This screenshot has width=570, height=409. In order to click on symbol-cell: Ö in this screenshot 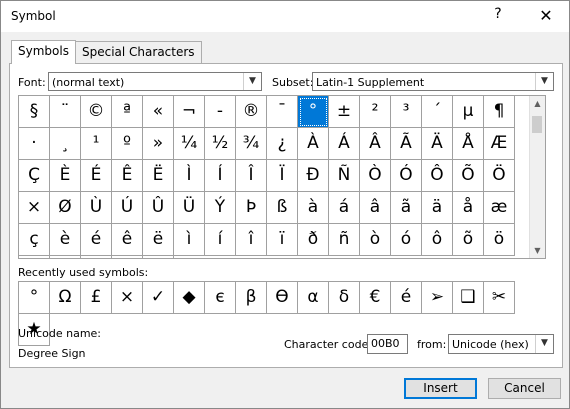, I will do `click(499, 176)`.